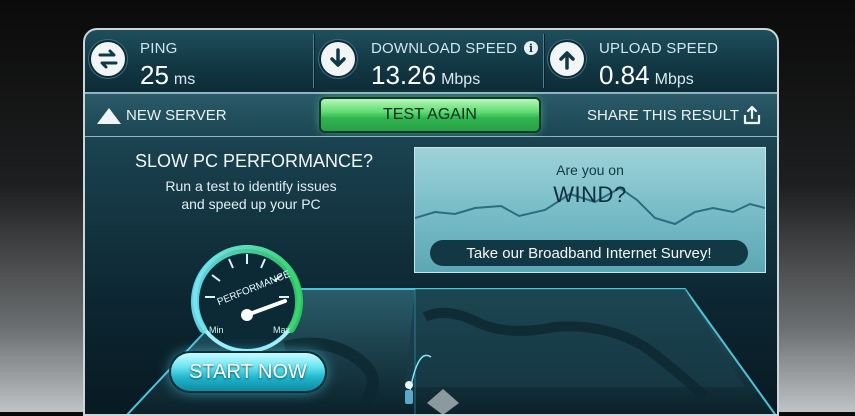 Image resolution: width=855 pixels, height=416 pixels. What do you see at coordinates (674, 79) in the screenshot?
I see `upload-unit: Mbps` at bounding box center [674, 79].